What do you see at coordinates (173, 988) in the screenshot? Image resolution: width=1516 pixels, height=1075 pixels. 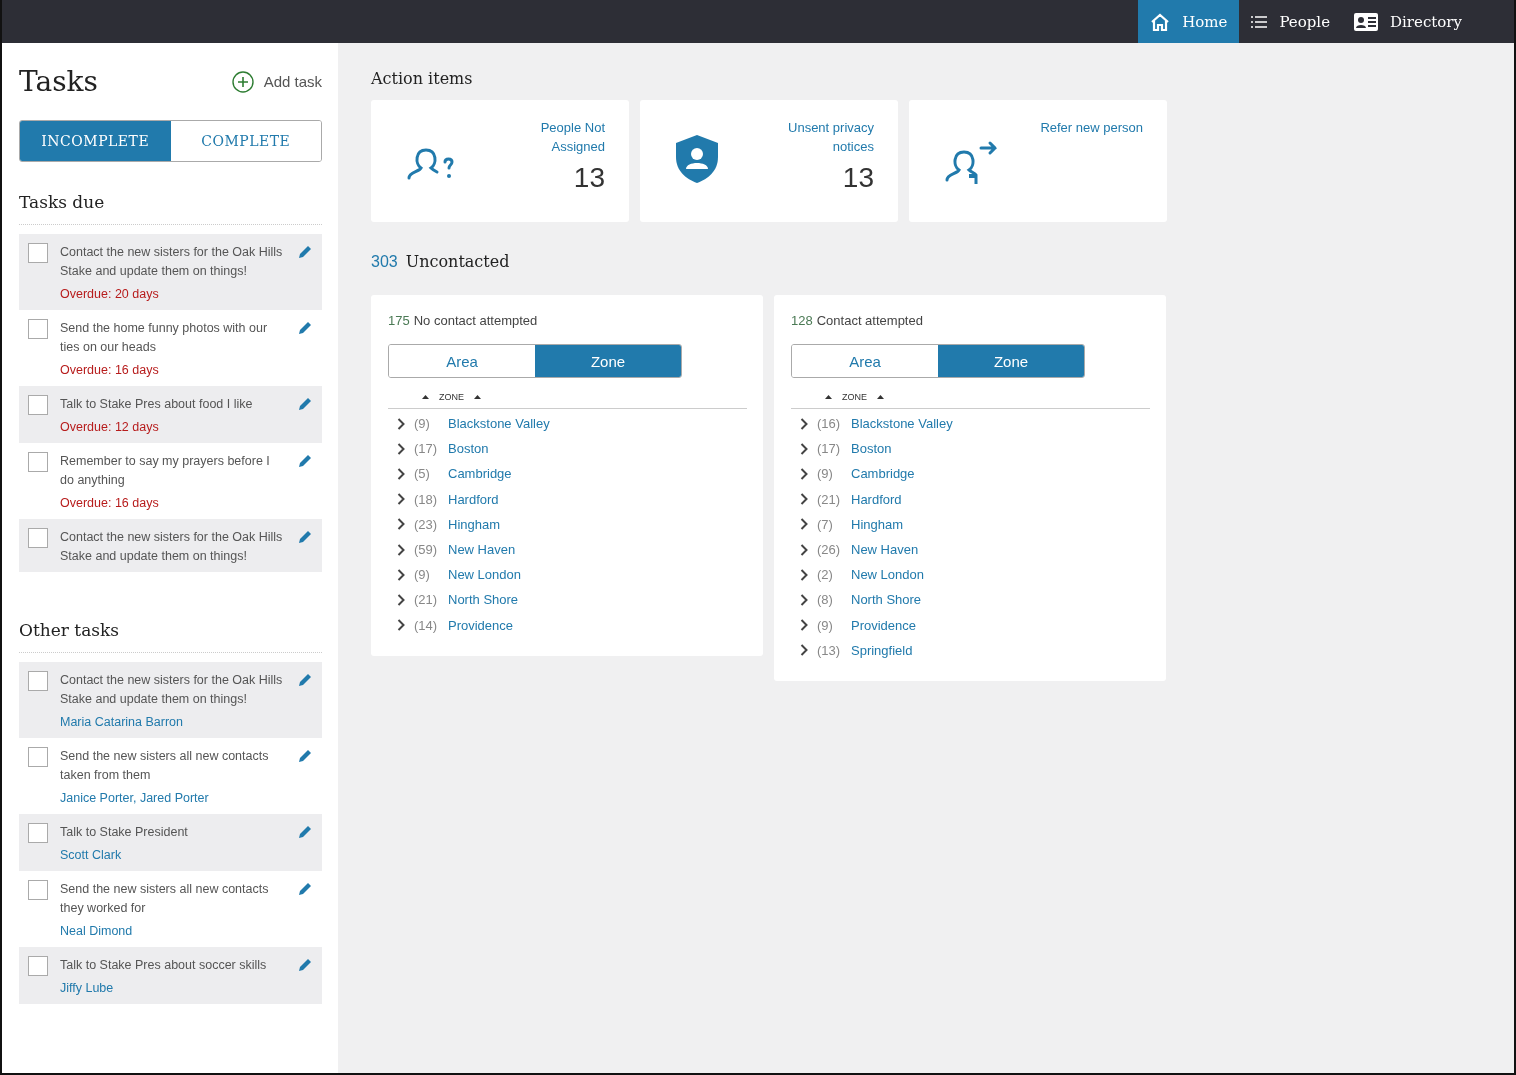 I see `person-link: Jiffy Lube` at bounding box center [173, 988].